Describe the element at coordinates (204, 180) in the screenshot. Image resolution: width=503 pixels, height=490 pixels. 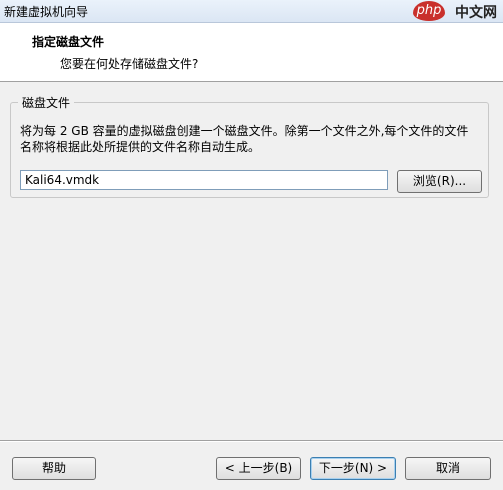
I see `disk-file-path-input` at that location.